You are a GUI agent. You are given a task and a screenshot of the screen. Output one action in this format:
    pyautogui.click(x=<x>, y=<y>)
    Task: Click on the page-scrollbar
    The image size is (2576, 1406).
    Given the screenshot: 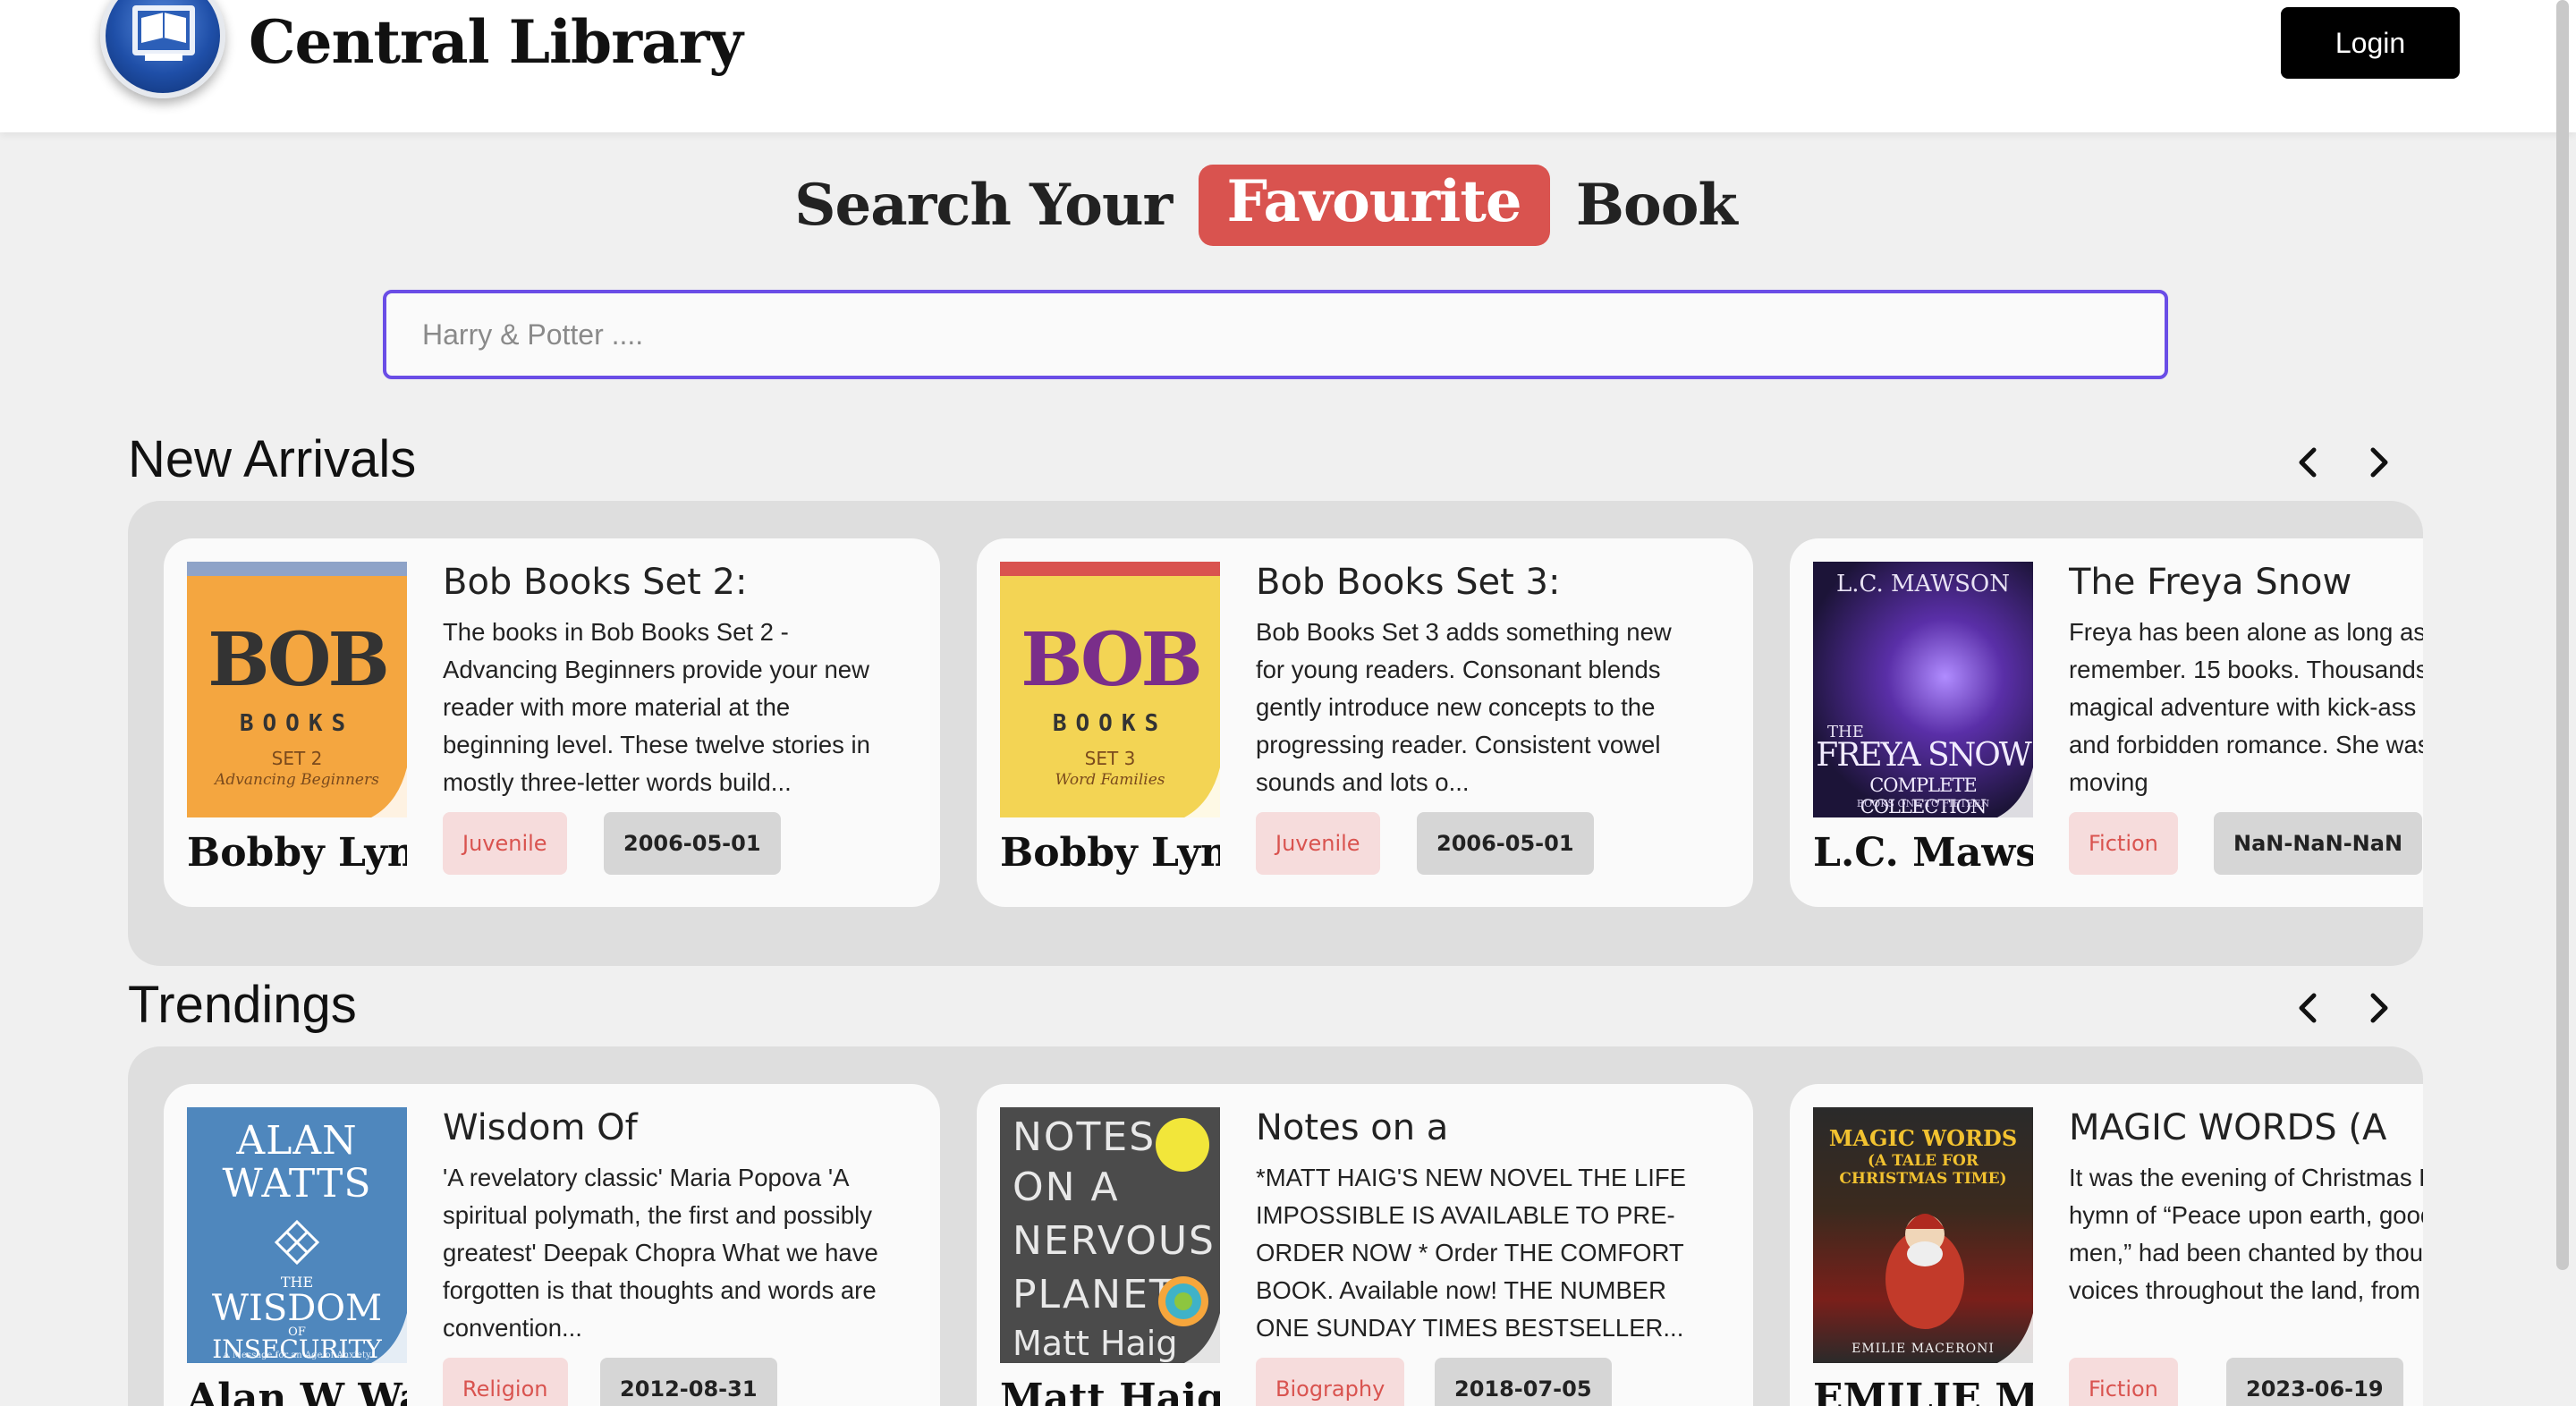 What is the action you would take?
    pyautogui.click(x=2562, y=635)
    